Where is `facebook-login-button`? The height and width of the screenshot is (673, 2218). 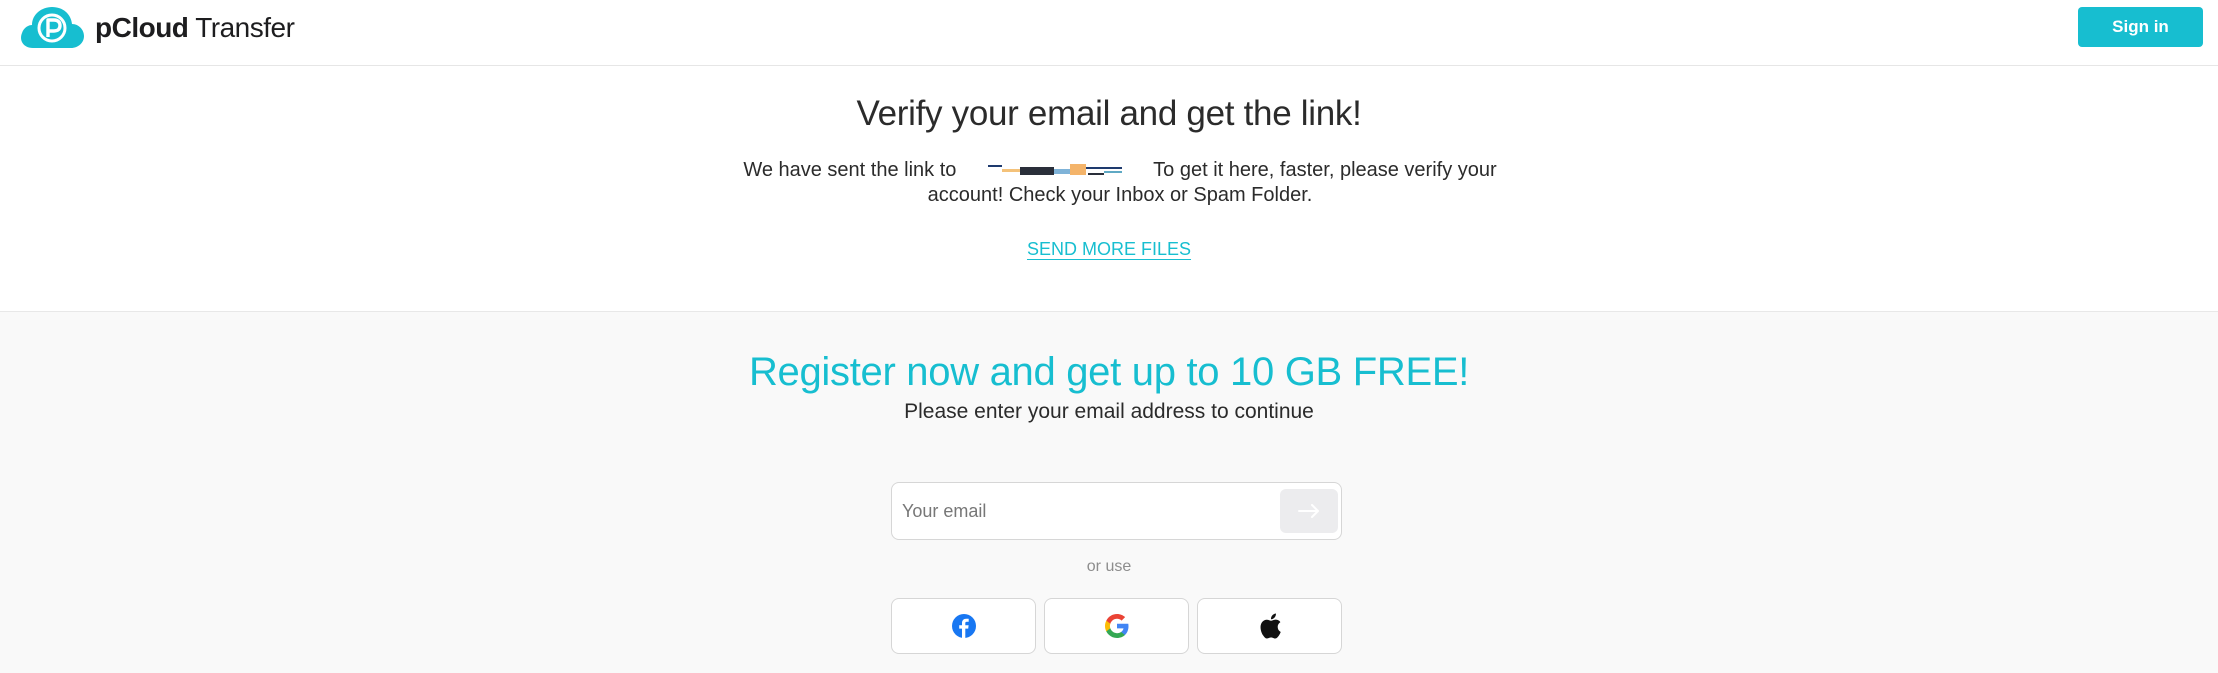 facebook-login-button is located at coordinates (963, 626).